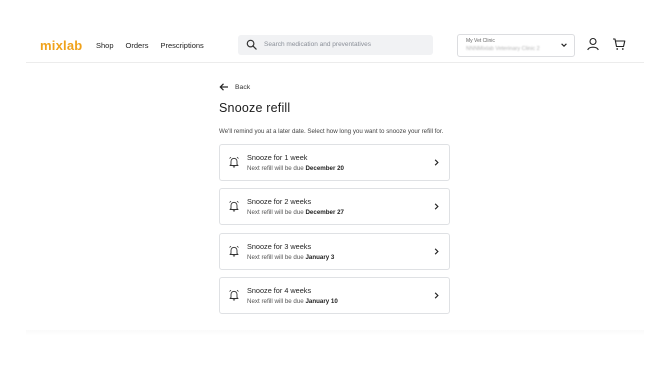 The height and width of the screenshot is (376, 670). What do you see at coordinates (181, 45) in the screenshot?
I see `nav-prescriptions: Prescriptions` at bounding box center [181, 45].